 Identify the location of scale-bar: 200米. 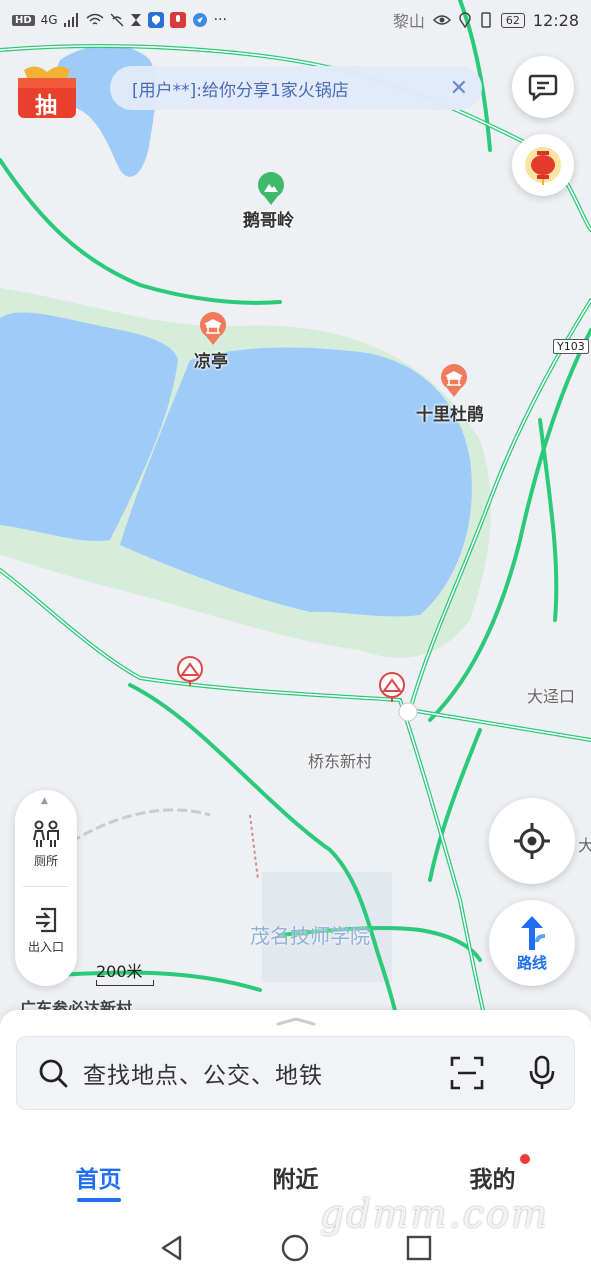
(125, 972).